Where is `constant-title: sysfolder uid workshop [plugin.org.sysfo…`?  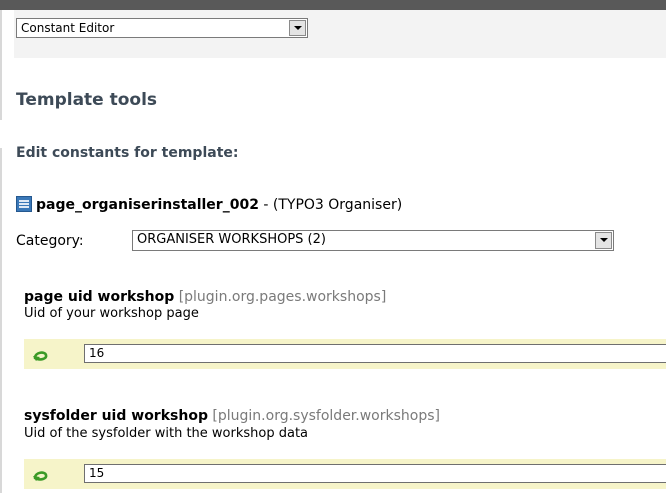 constant-title: sysfolder uid workshop [plugin.org.sysfo… is located at coordinates (232, 416).